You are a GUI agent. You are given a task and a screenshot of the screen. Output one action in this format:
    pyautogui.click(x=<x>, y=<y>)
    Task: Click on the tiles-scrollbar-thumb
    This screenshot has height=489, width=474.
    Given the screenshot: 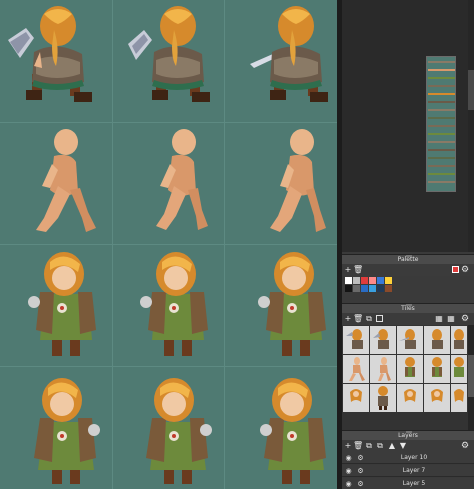 What is the action you would take?
    pyautogui.click(x=471, y=376)
    